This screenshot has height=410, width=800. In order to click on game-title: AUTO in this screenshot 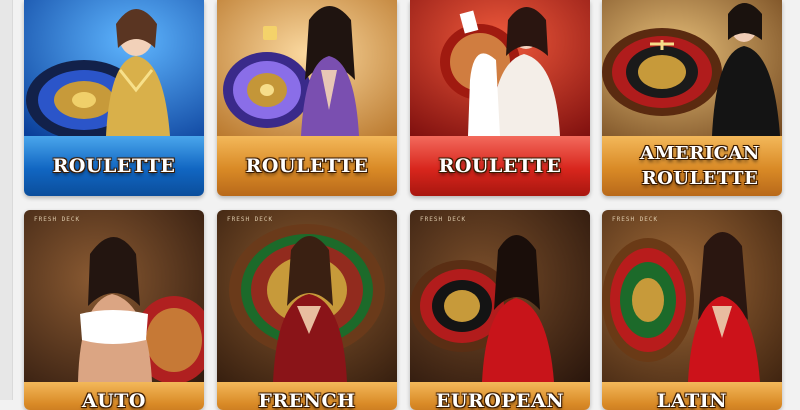, I will do `click(114, 396)`.